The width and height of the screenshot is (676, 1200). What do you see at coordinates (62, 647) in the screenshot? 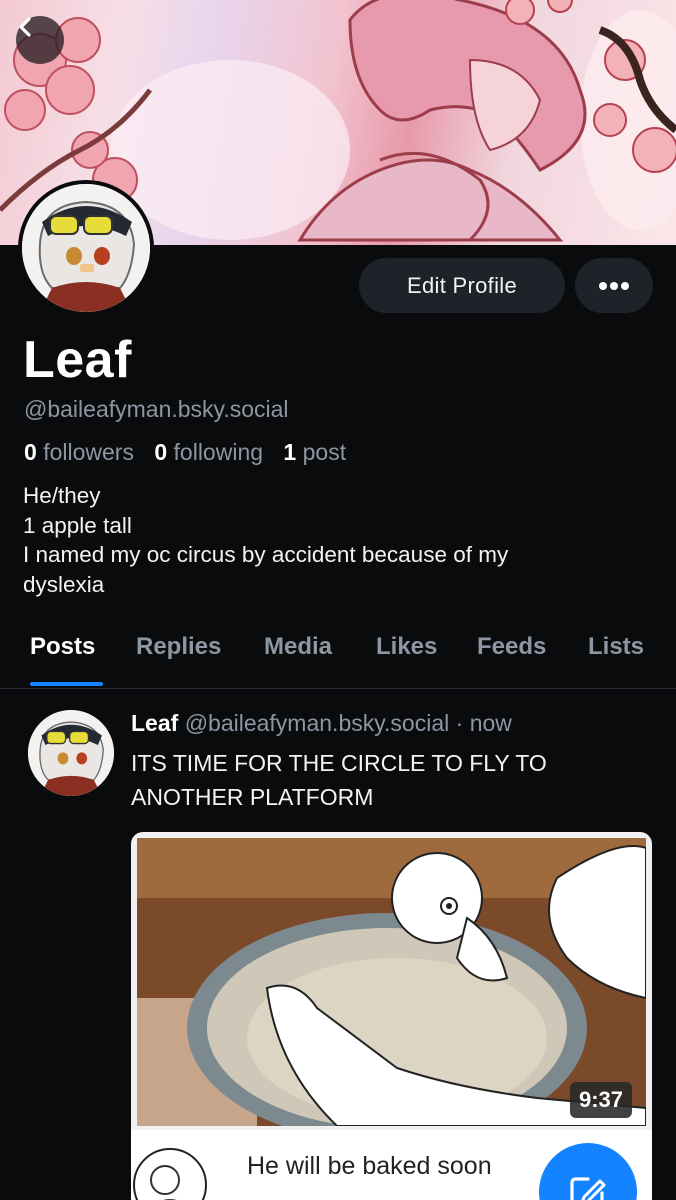
I see `tab-posts: Posts` at bounding box center [62, 647].